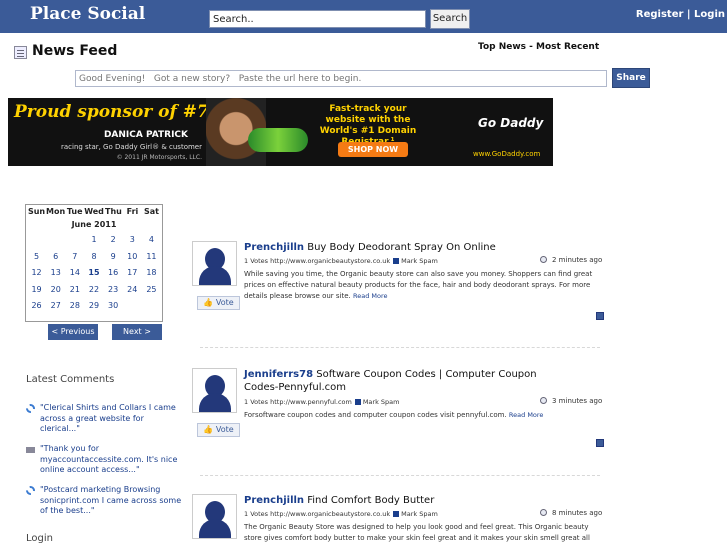 Image resolution: width=727 pixels, height=545 pixels. Describe the element at coordinates (113, 257) in the screenshot. I see `calendar-day: 9` at that location.